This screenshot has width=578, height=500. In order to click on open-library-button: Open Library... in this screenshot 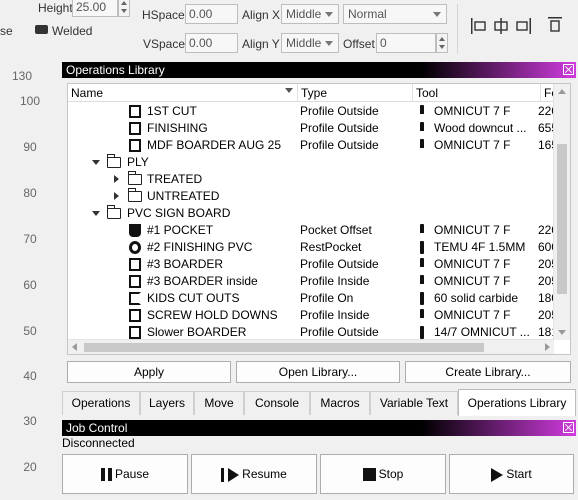, I will do `click(318, 372)`.